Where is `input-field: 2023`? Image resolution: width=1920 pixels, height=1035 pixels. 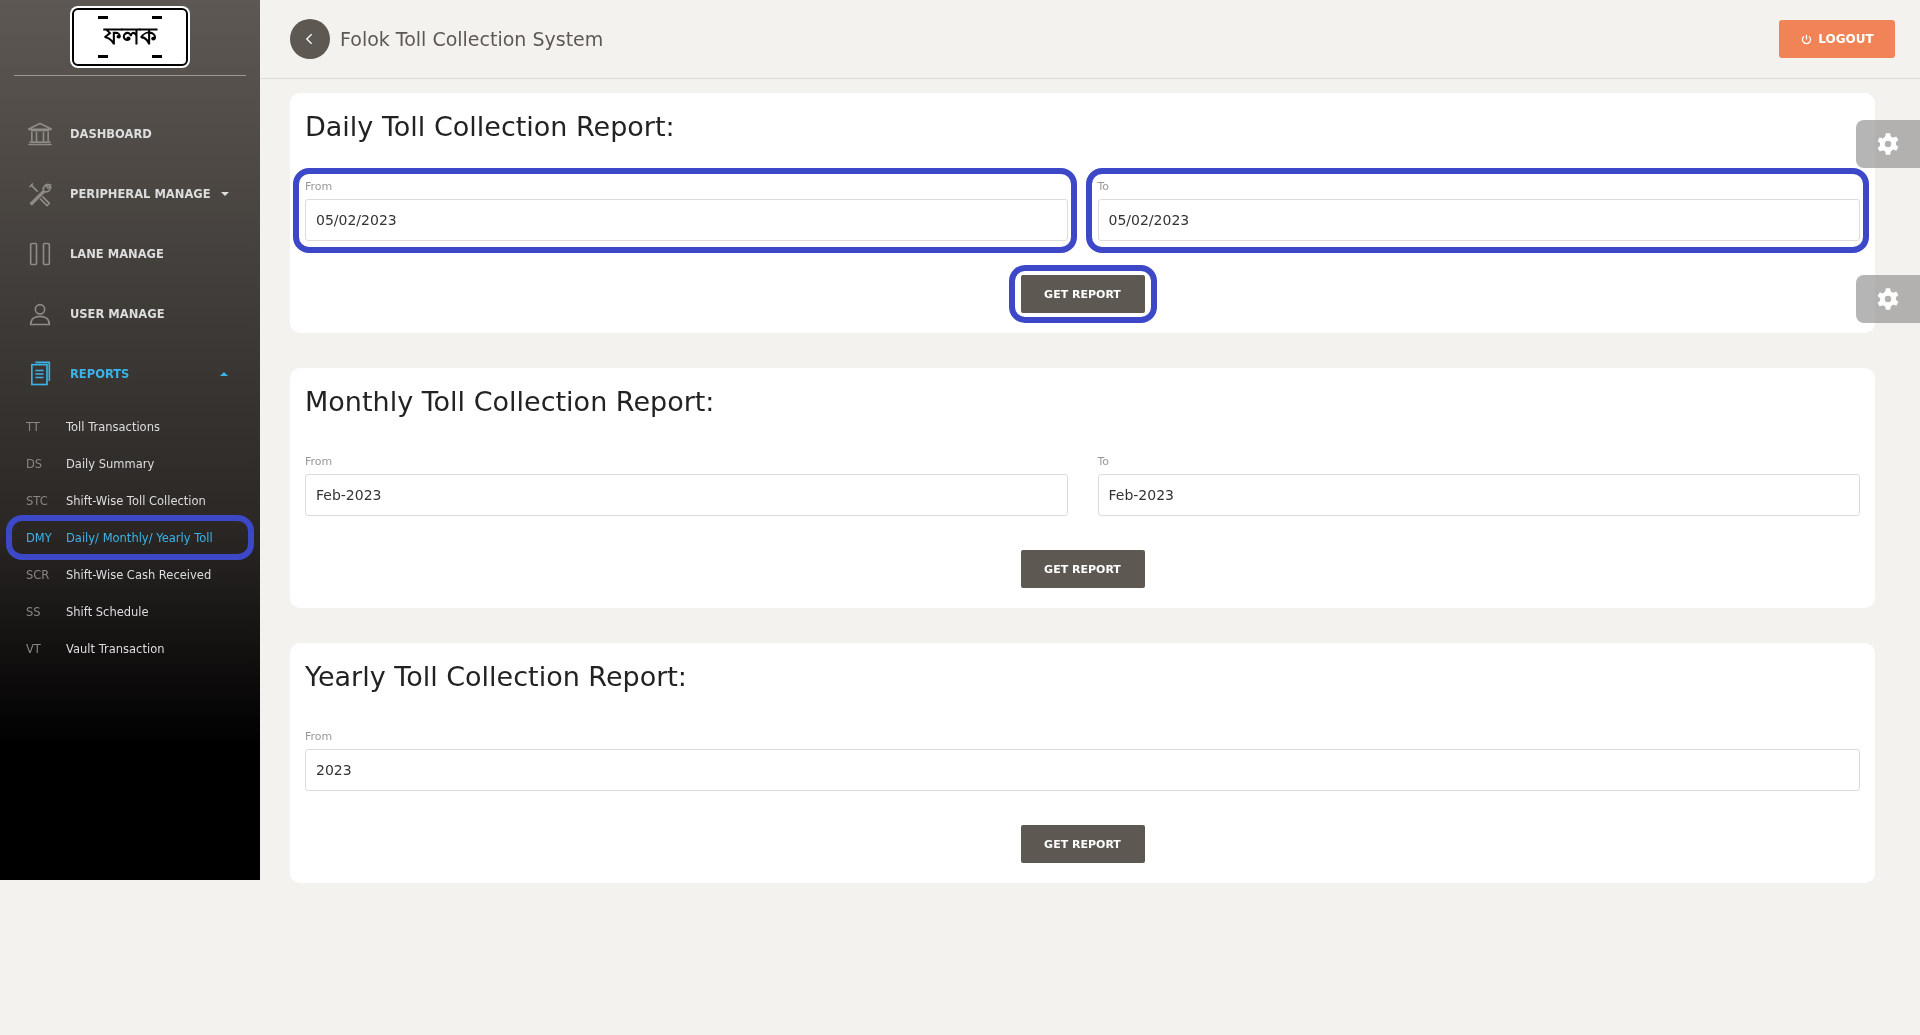 input-field: 2023 is located at coordinates (1082, 770).